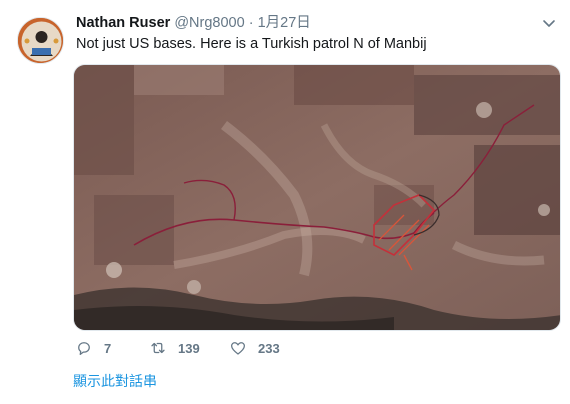 The height and width of the screenshot is (404, 570). I want to click on reply-icon, so click(84, 349).